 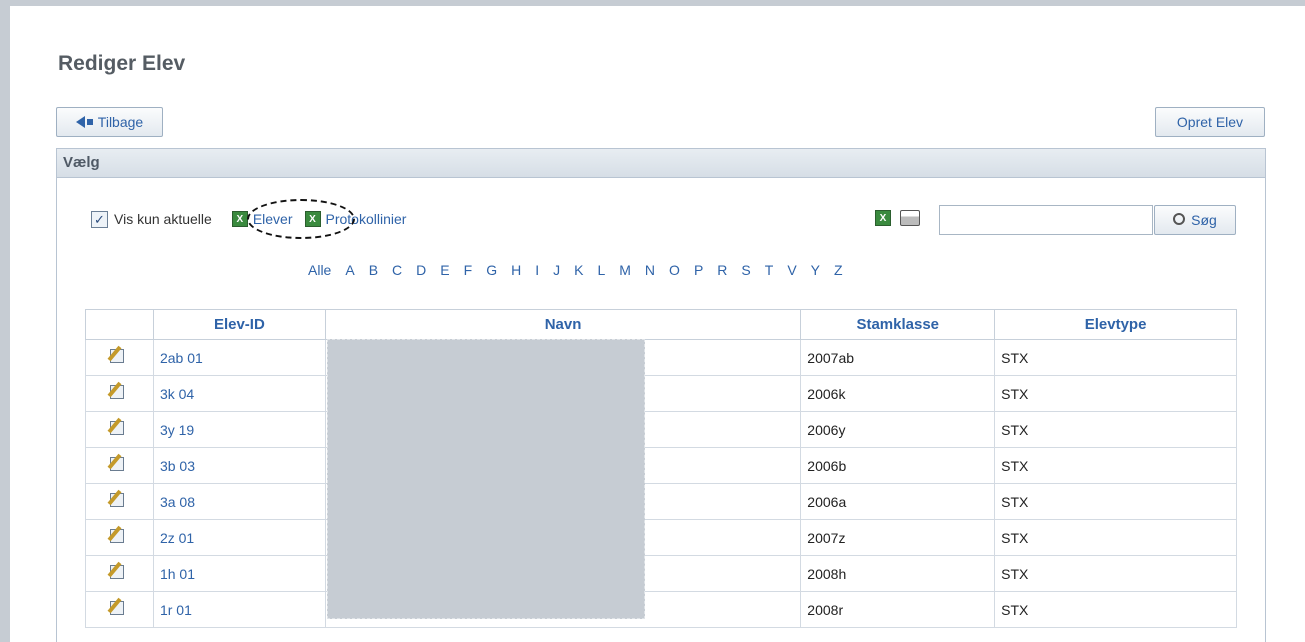 I want to click on letter-filter-m: M, so click(x=625, y=270).